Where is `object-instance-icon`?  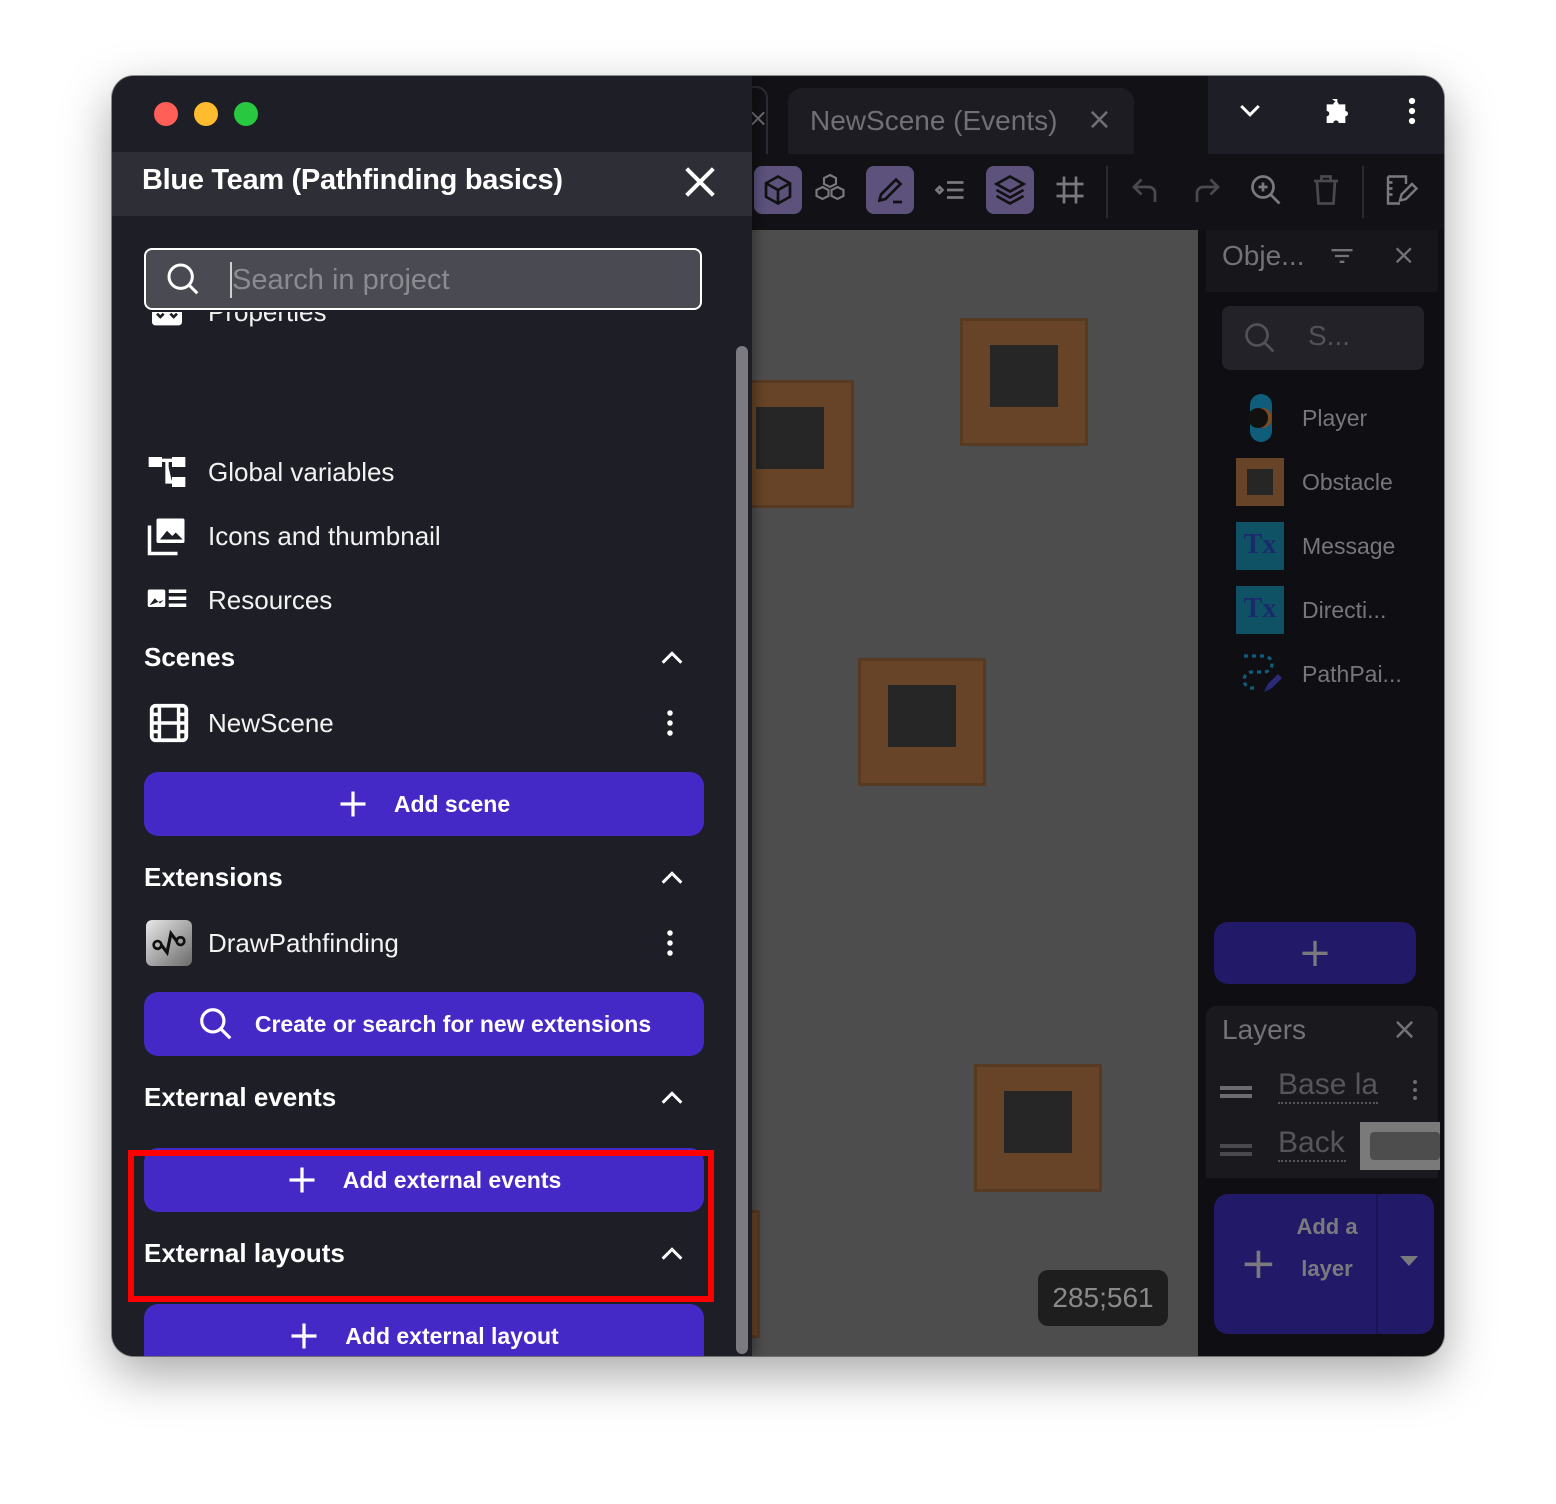
object-instance-icon is located at coordinates (778, 190).